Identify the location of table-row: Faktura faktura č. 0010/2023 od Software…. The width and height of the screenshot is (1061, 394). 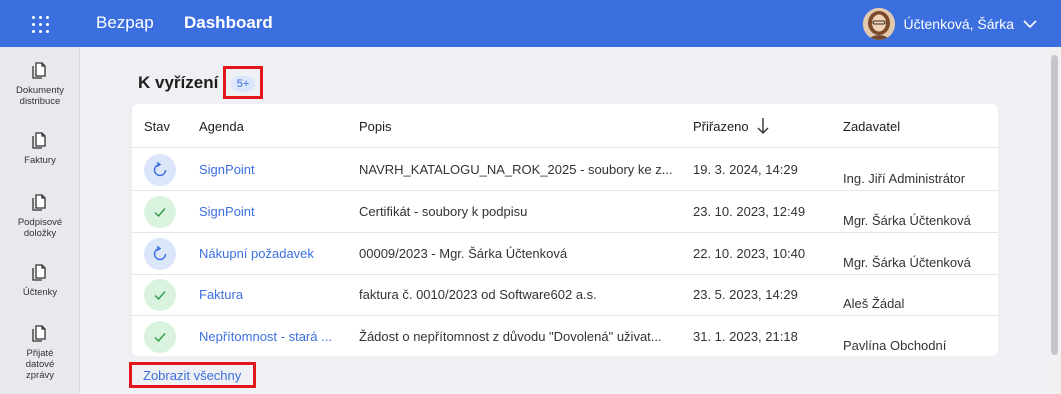
(565, 295).